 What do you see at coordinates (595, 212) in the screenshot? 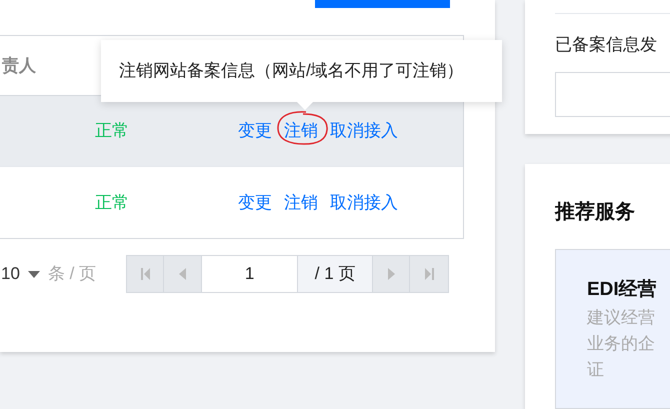
I see `section-title: 推荐服务` at bounding box center [595, 212].